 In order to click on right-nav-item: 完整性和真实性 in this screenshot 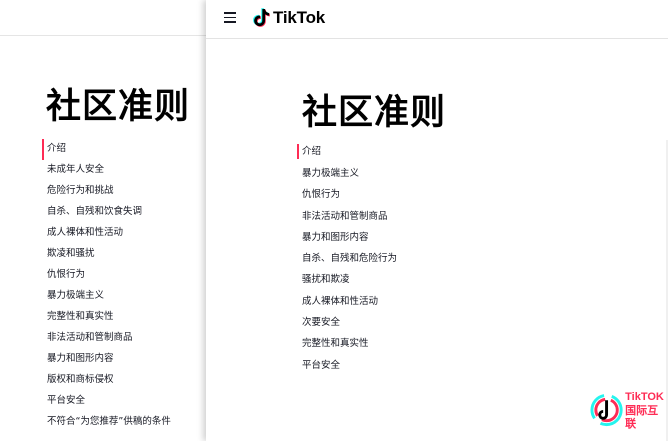, I will do `click(377, 345)`.